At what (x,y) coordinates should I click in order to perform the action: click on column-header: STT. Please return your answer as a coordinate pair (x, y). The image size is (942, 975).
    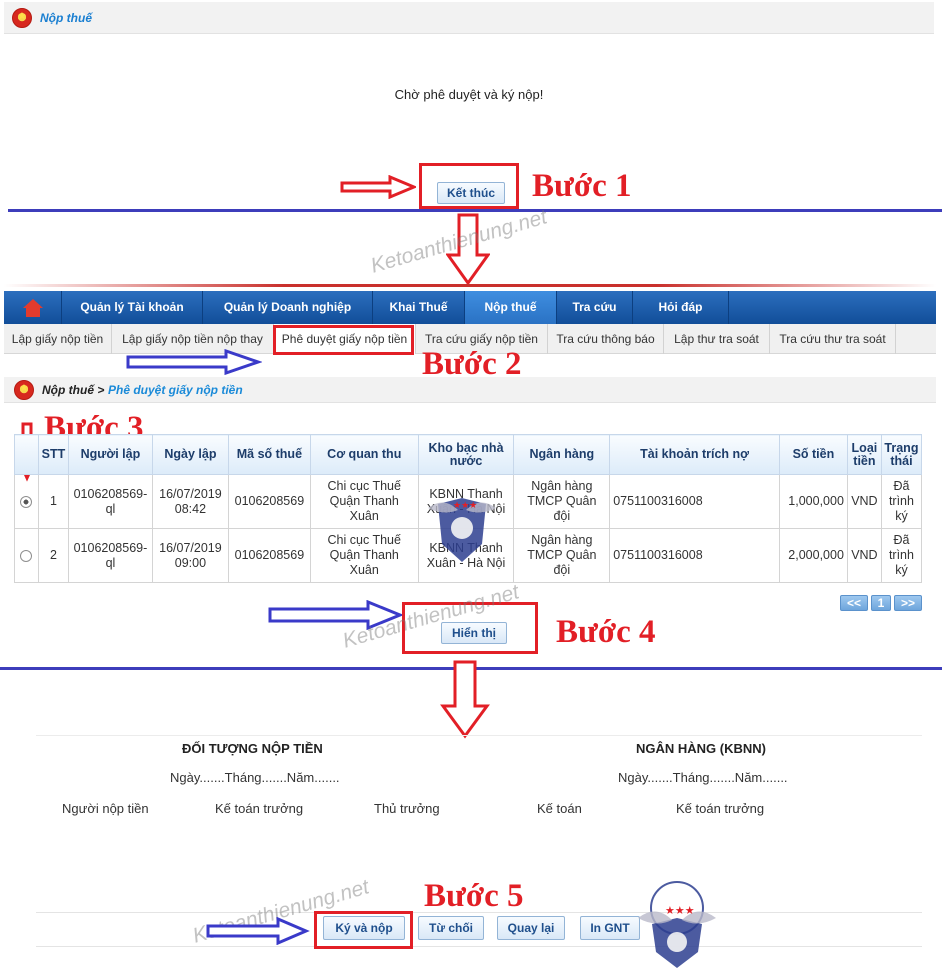
    Looking at the image, I should click on (53, 454).